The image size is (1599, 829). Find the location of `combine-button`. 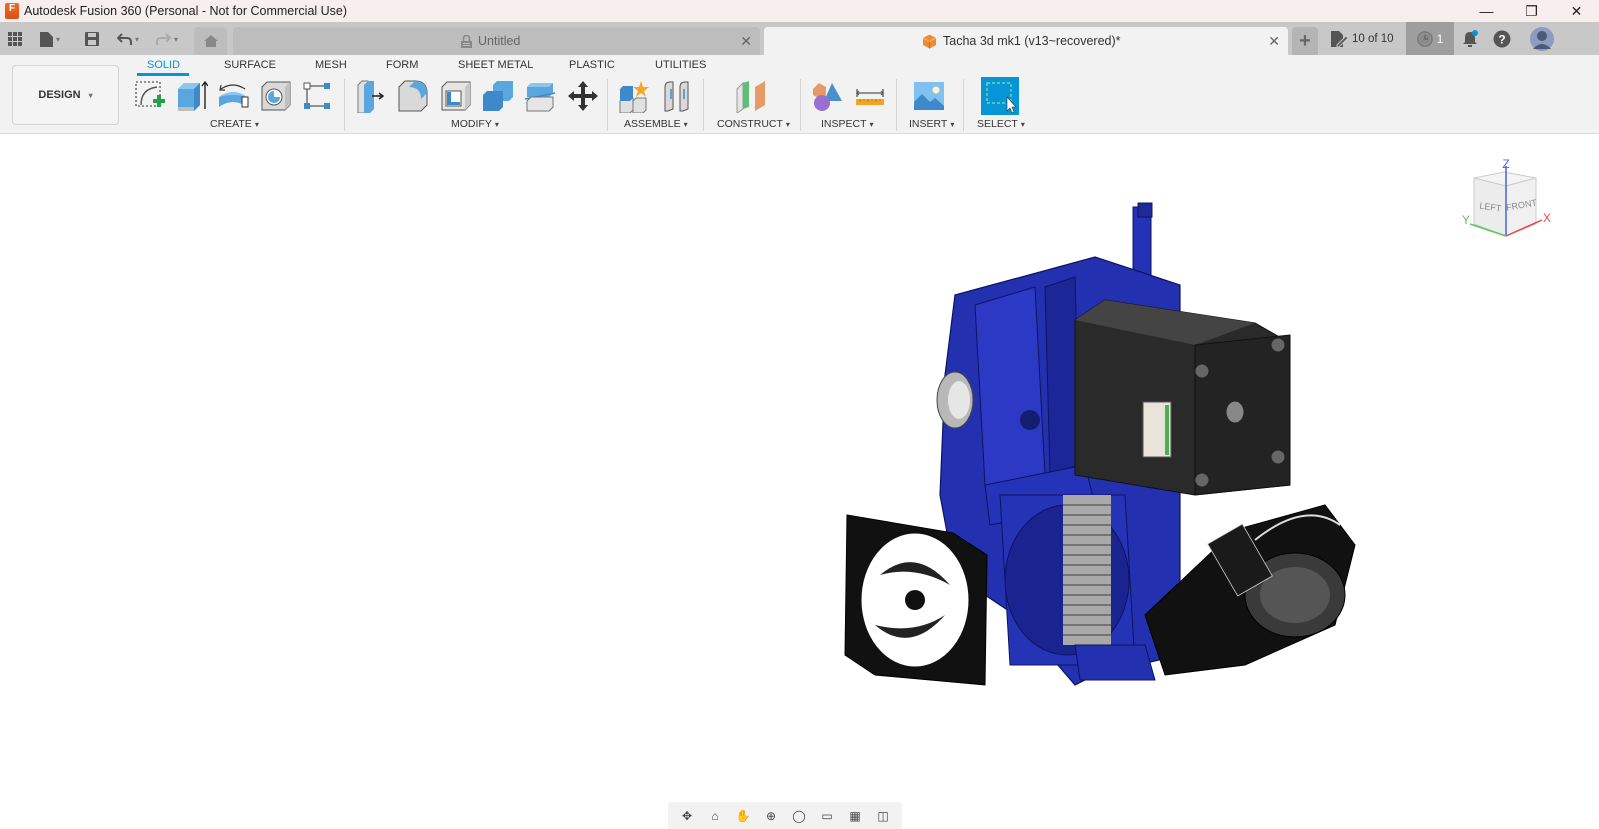

combine-button is located at coordinates (498, 96).